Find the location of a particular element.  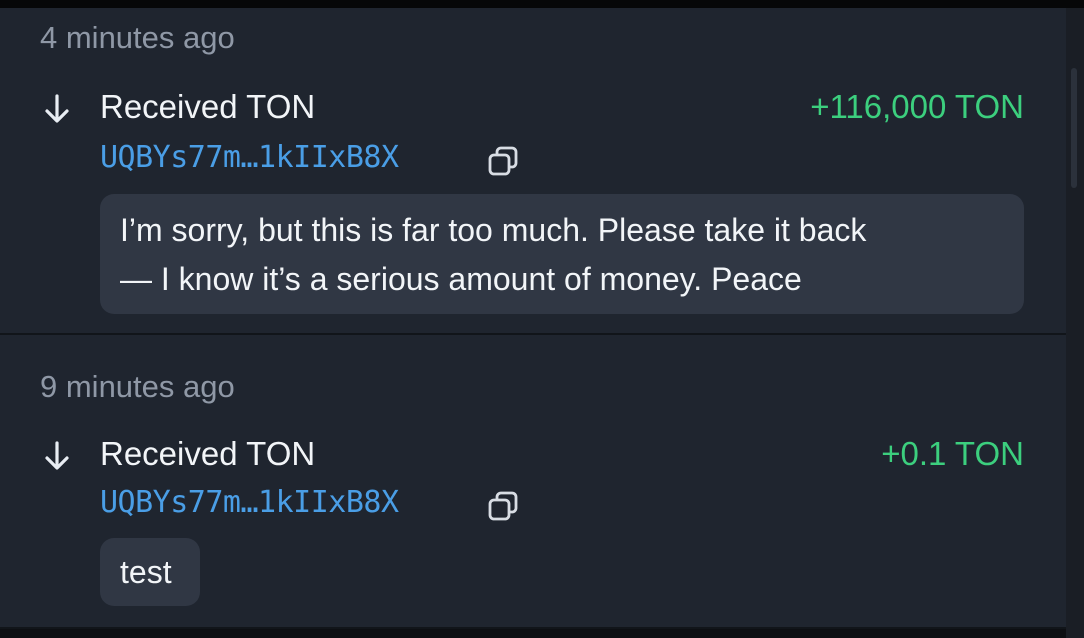

transaction-time: 9 minutes ago is located at coordinates (137, 386).